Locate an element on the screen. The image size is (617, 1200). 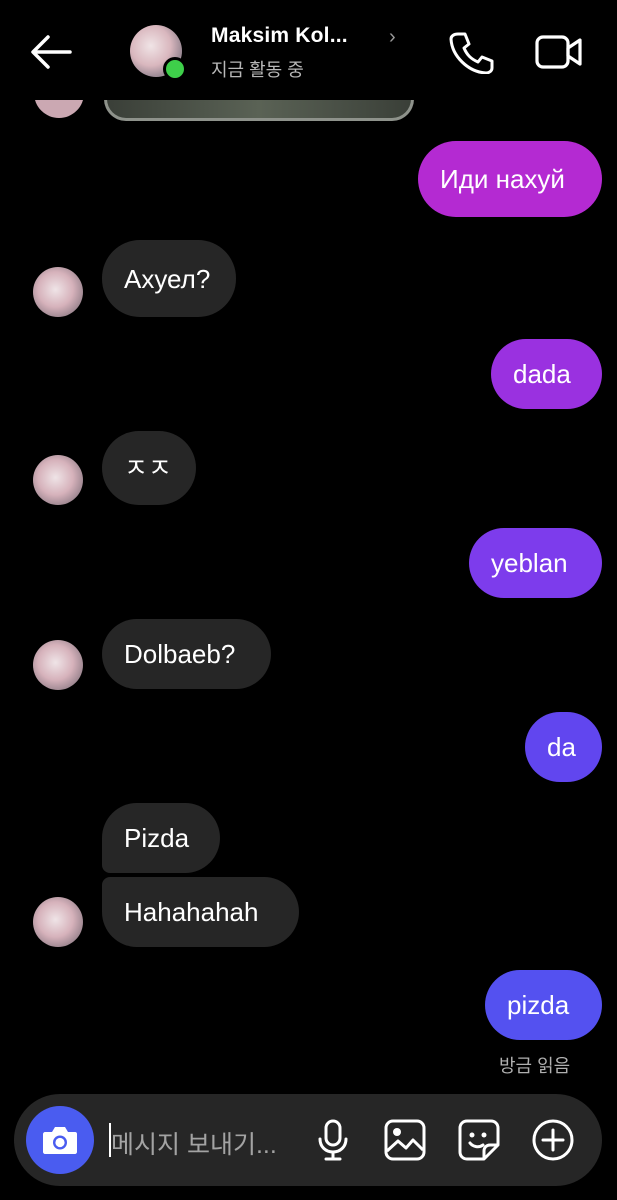
back-arrow-icon is located at coordinates (51, 52).